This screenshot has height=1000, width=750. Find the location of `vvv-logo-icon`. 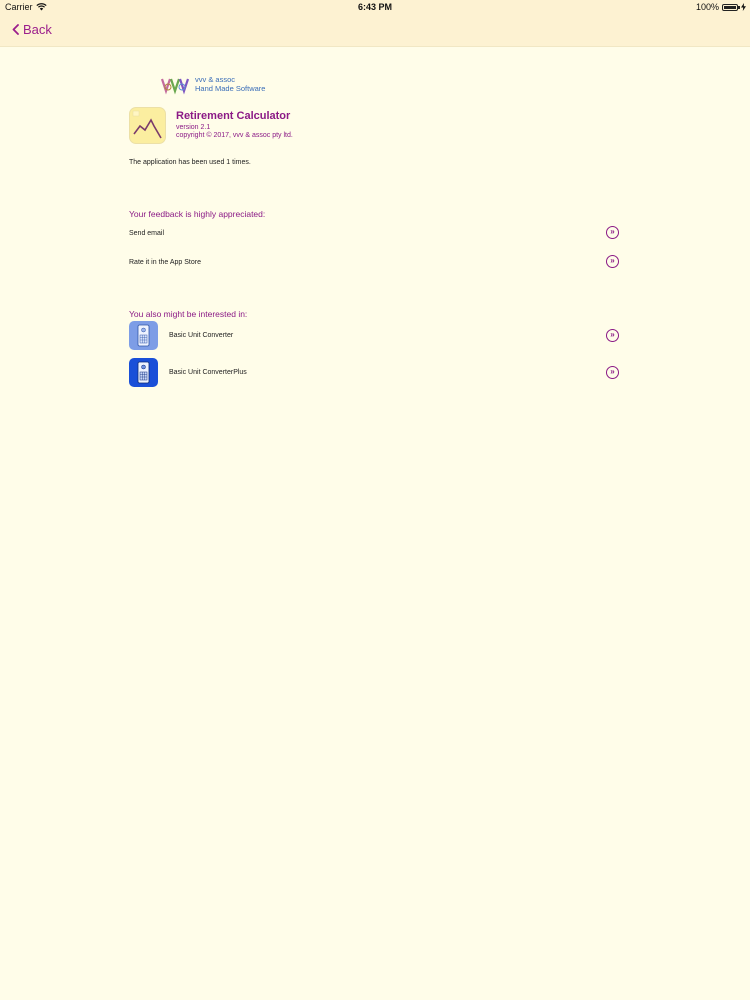

vvv-logo-icon is located at coordinates (175, 86).